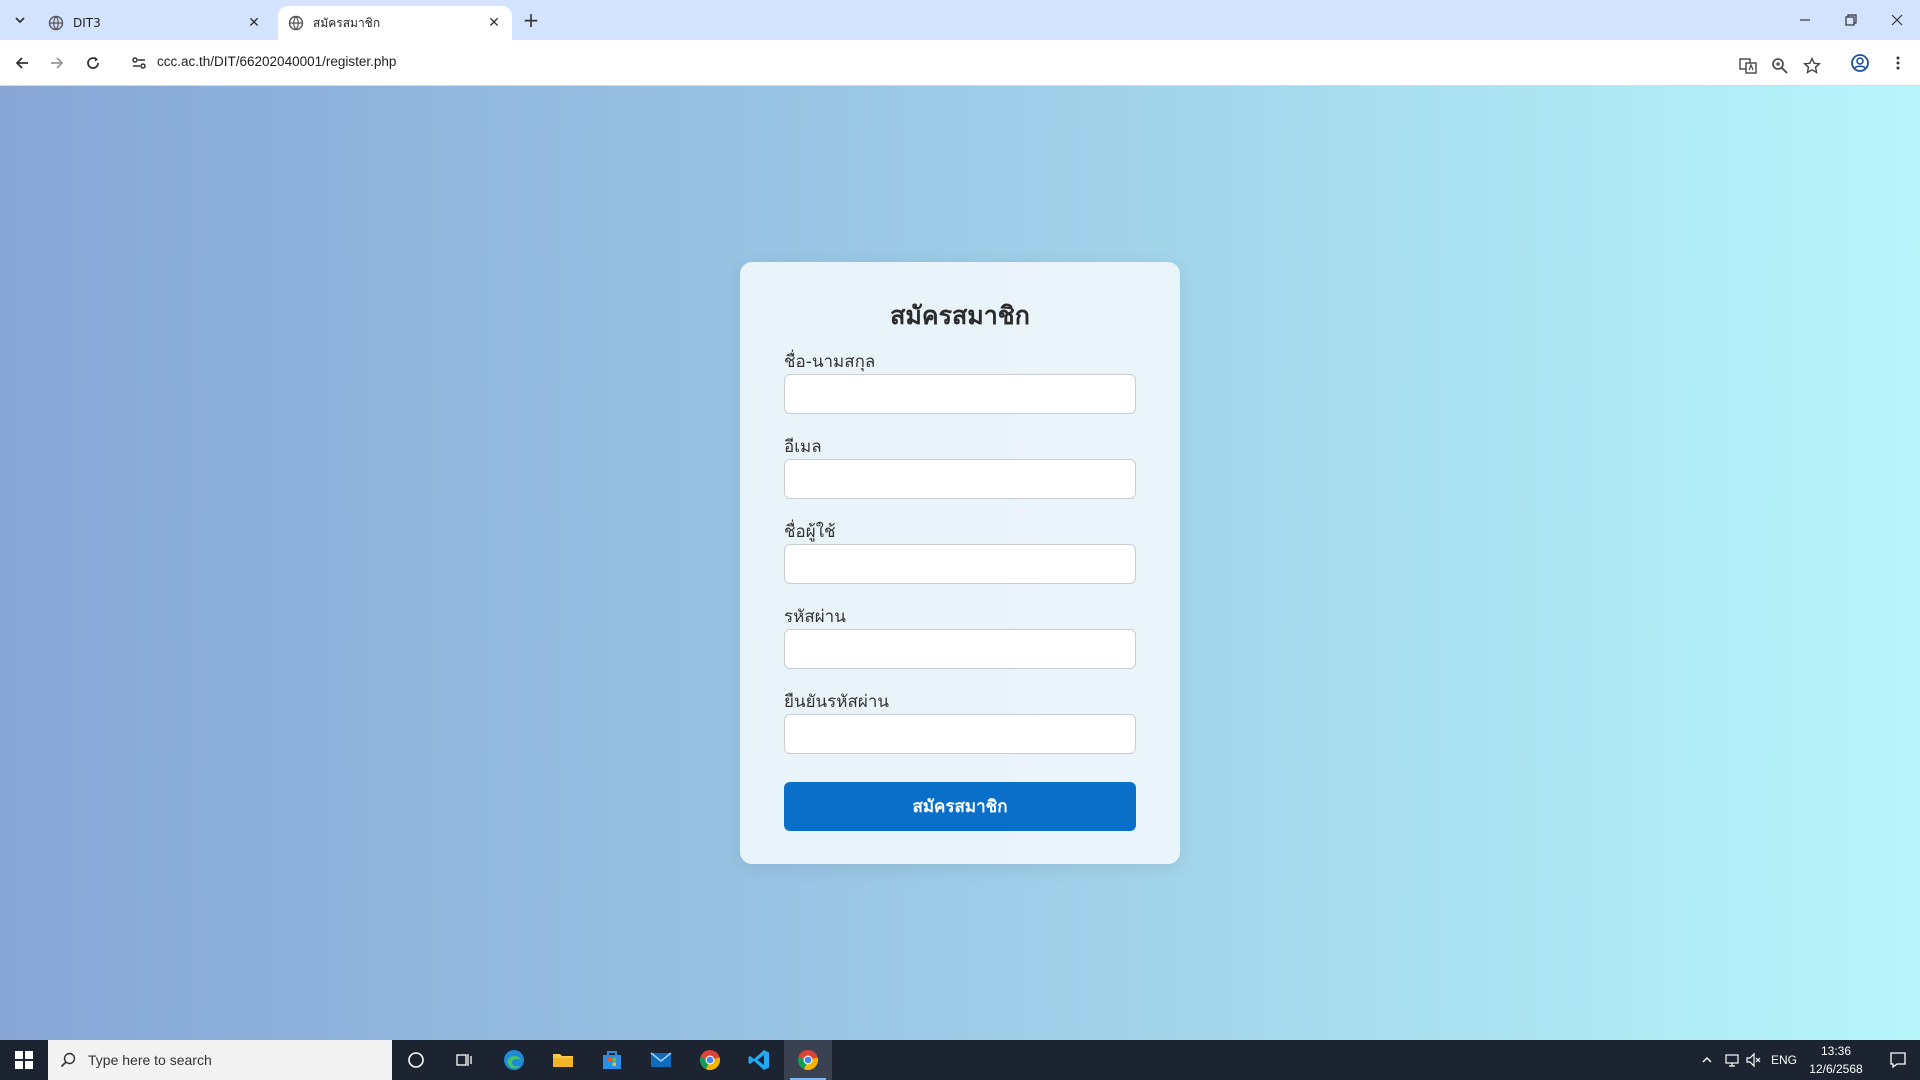 The height and width of the screenshot is (1080, 1920). I want to click on start-button, so click(24, 1060).